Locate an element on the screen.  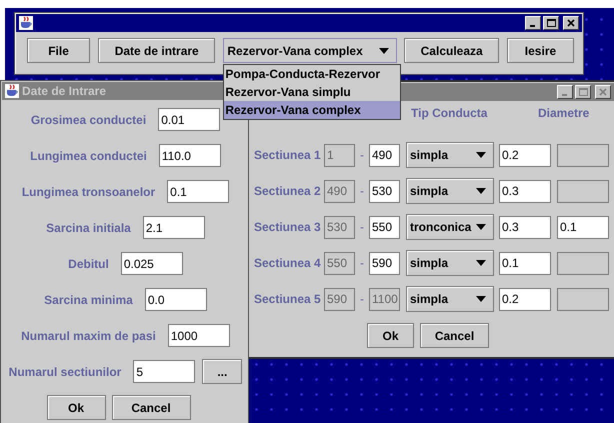
field-label: Lungimea tronsoanelor is located at coordinates (89, 192).